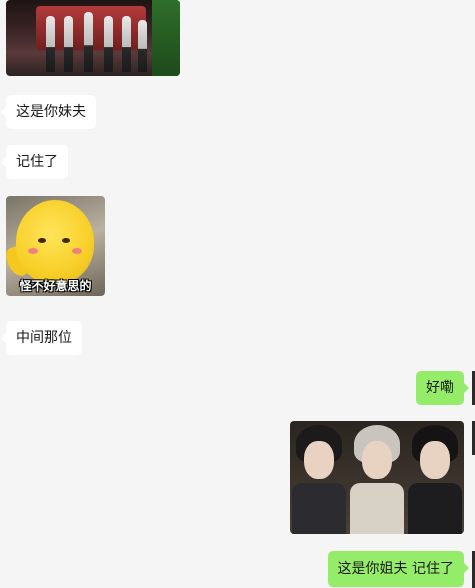 The width and height of the screenshot is (475, 588). I want to click on message-bubble-outgoing: 好嘞, so click(442, 388).